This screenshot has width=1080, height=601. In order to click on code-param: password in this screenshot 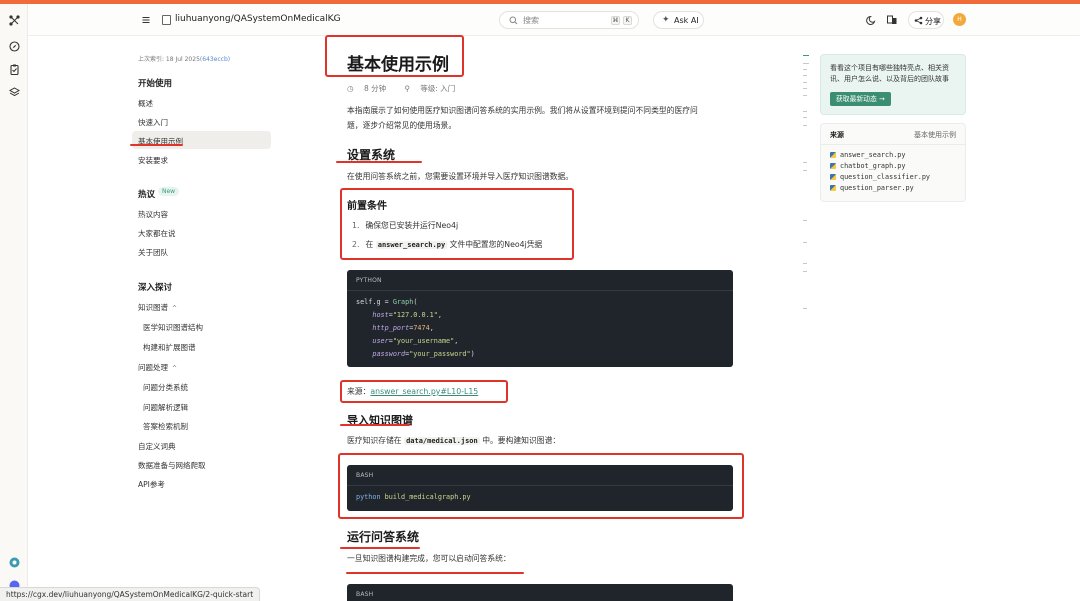, I will do `click(389, 354)`.